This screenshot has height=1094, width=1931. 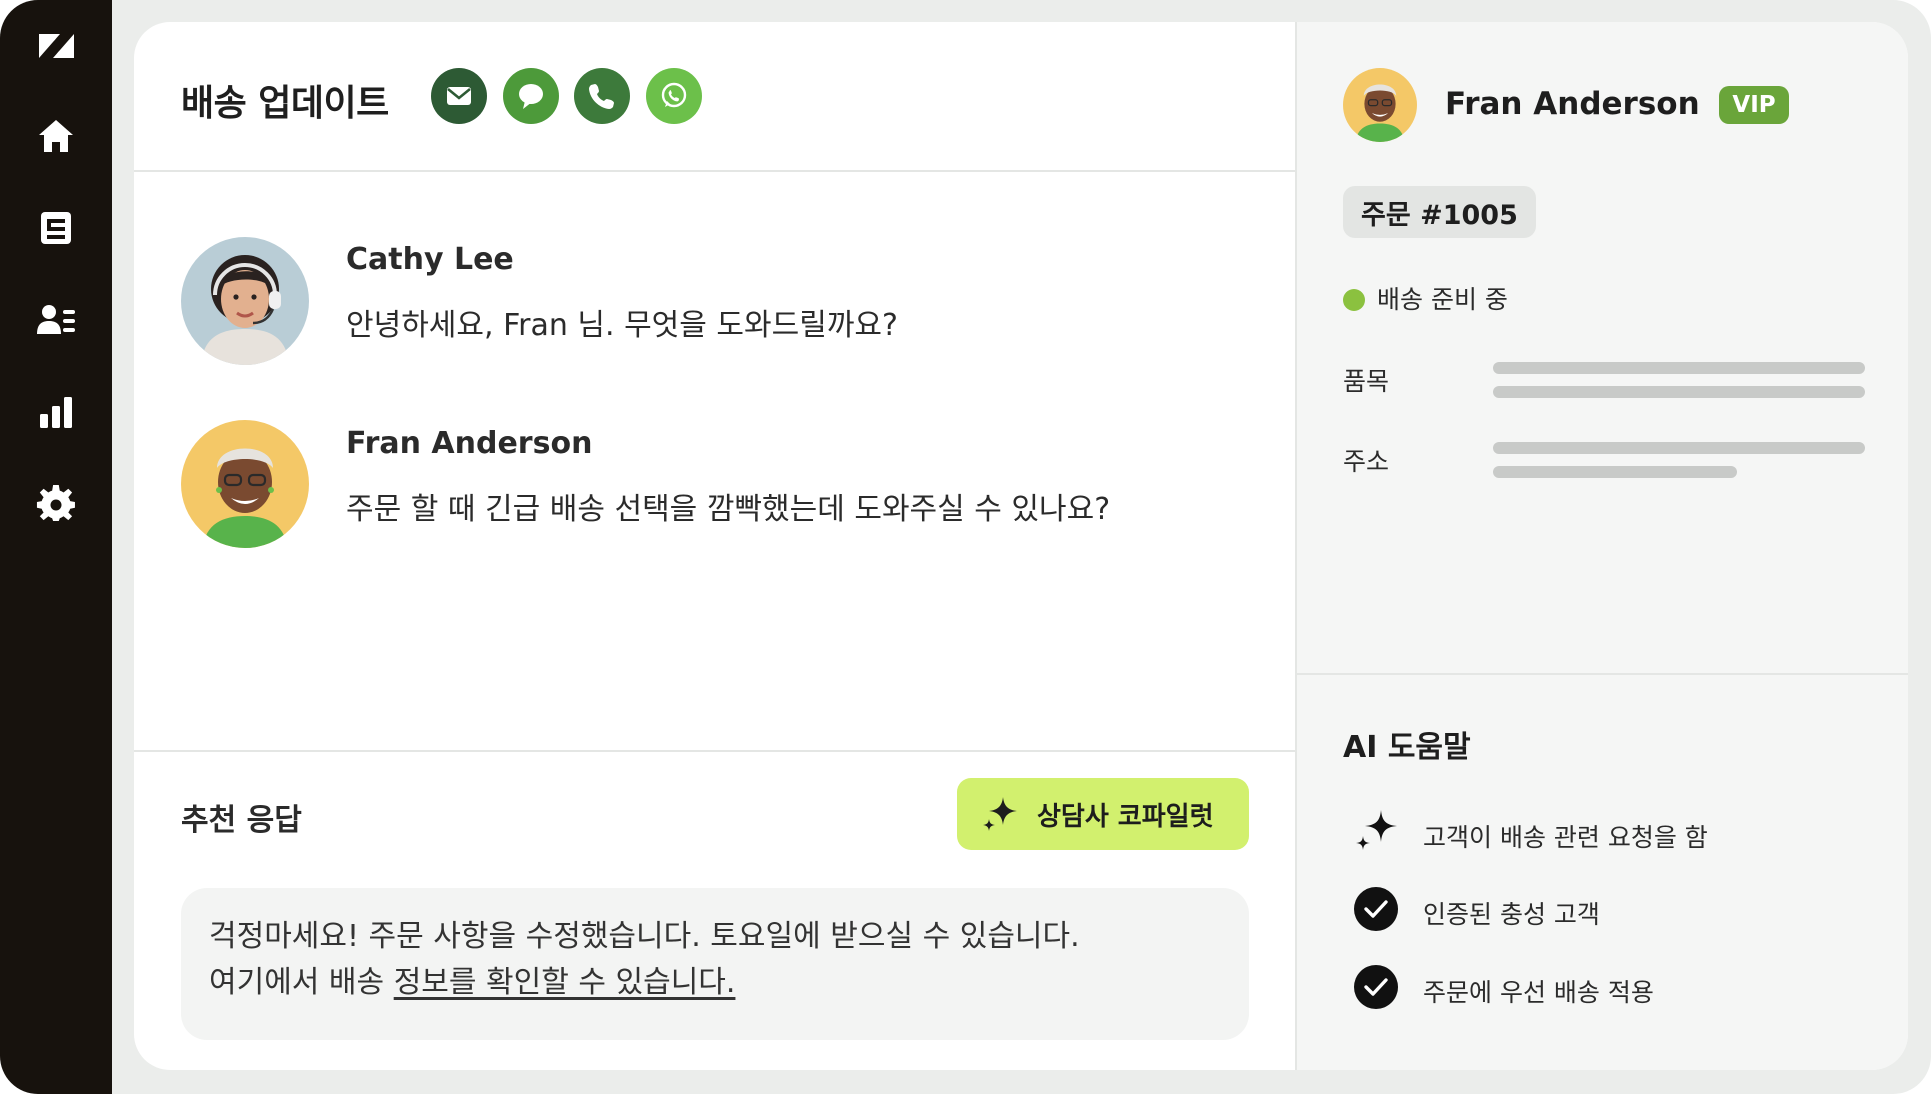 I want to click on phone-channel-button, so click(x=602, y=96).